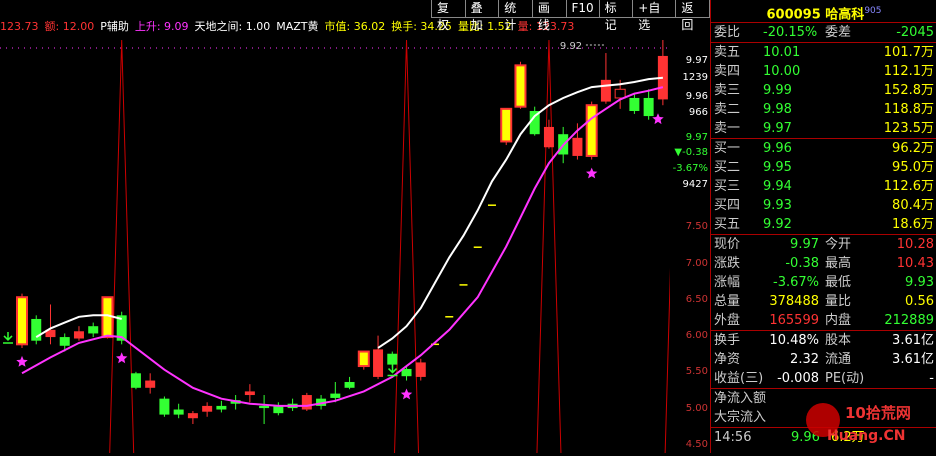 Image resolution: width=936 pixels, height=456 pixels. Describe the element at coordinates (698, 112) in the screenshot. I see `axis-quote-label: 966` at that location.